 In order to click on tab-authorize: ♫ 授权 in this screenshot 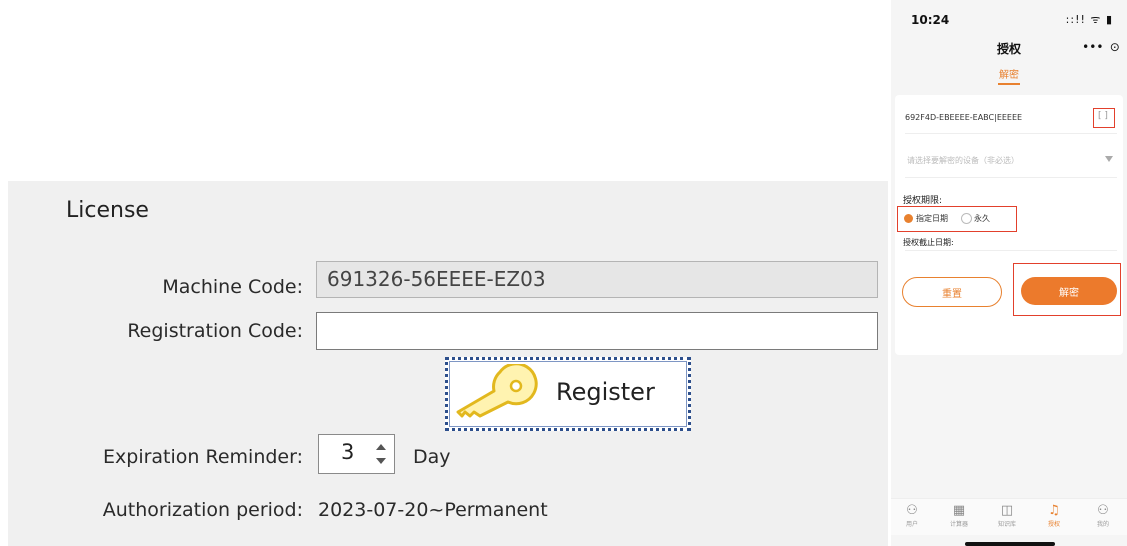, I will do `click(1054, 515)`.